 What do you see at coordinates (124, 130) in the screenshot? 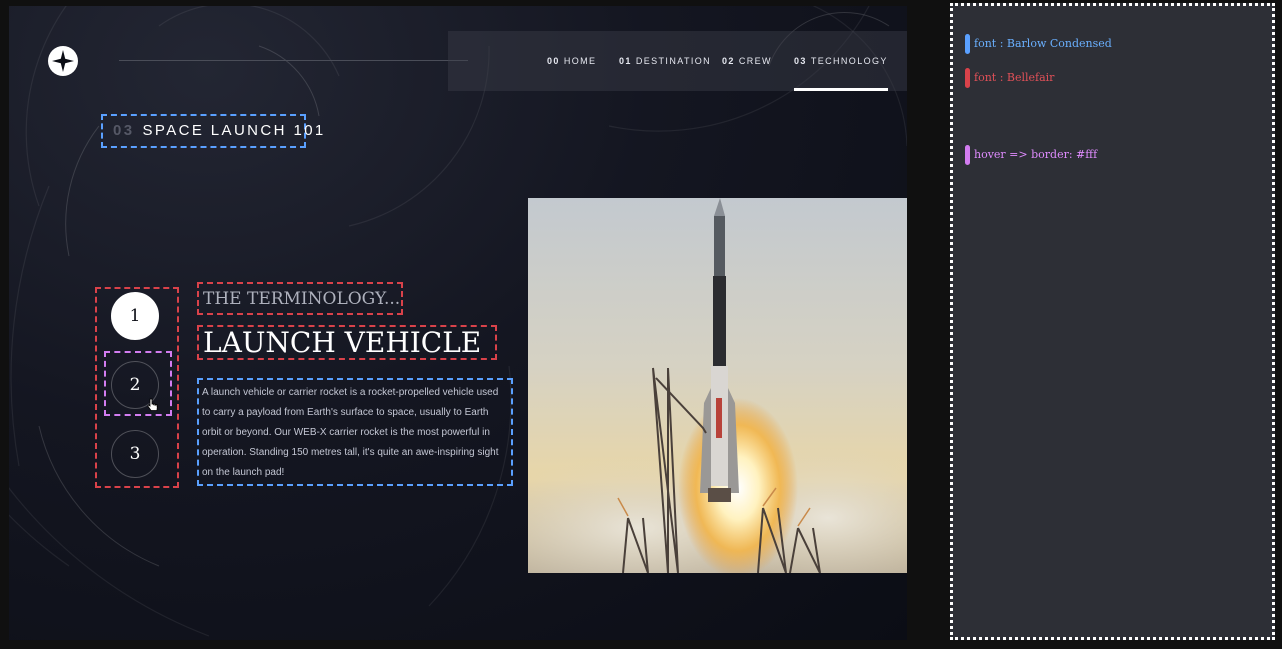
I see `page-heading-number: 03` at bounding box center [124, 130].